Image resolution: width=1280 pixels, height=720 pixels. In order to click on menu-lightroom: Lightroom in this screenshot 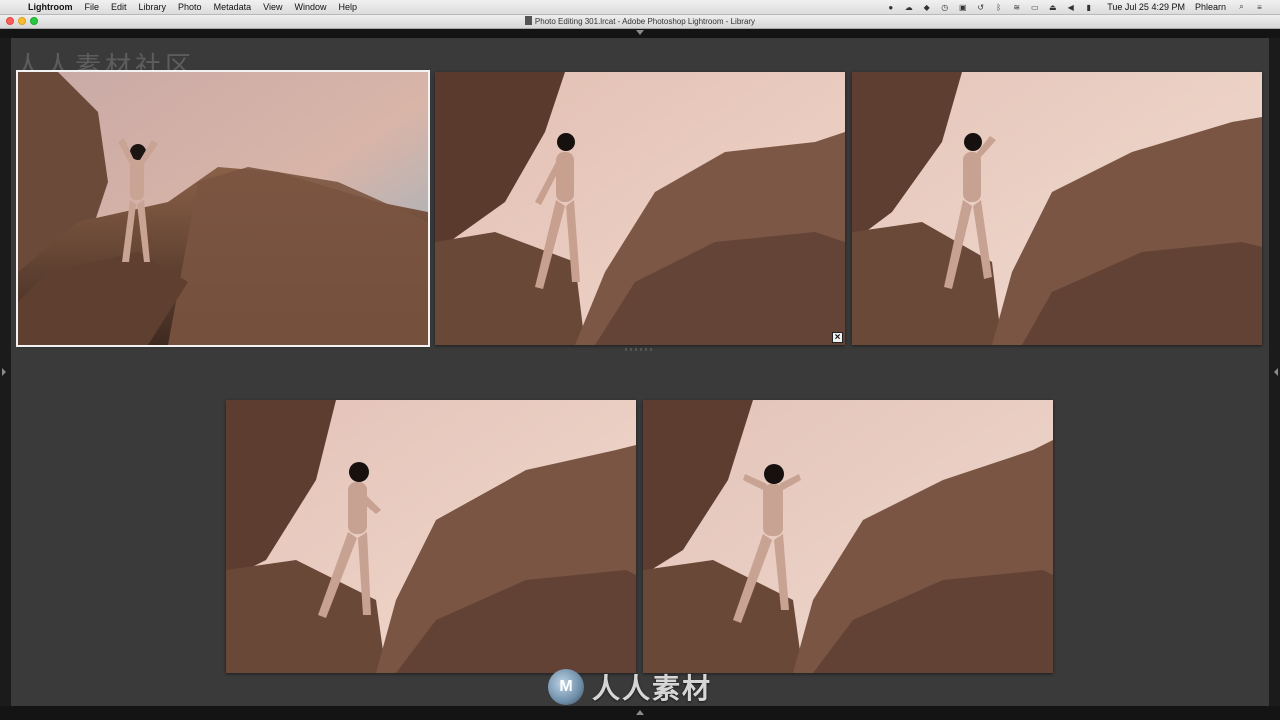, I will do `click(50, 7)`.